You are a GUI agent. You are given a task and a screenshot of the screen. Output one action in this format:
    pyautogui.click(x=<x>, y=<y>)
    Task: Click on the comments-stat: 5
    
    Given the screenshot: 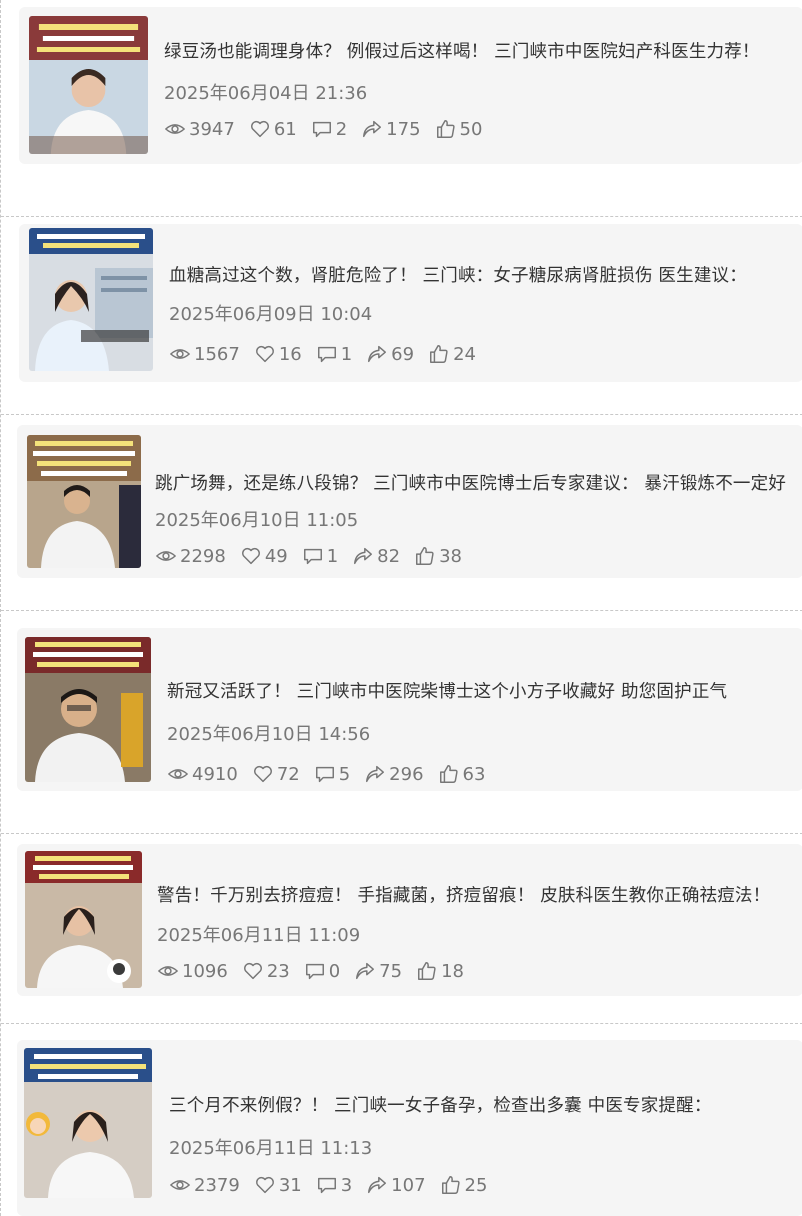 What is the action you would take?
    pyautogui.click(x=332, y=774)
    